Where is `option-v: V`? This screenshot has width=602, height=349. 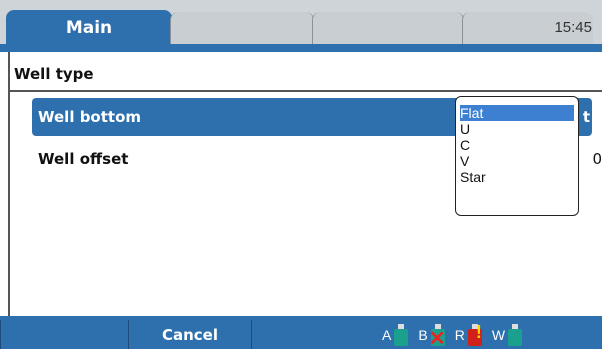 option-v: V is located at coordinates (517, 161).